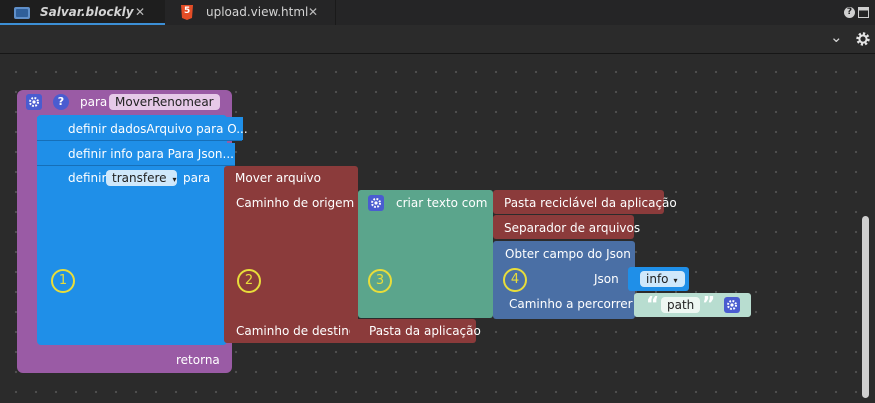  What do you see at coordinates (249, 281) in the screenshot?
I see `marker-2: 2` at bounding box center [249, 281].